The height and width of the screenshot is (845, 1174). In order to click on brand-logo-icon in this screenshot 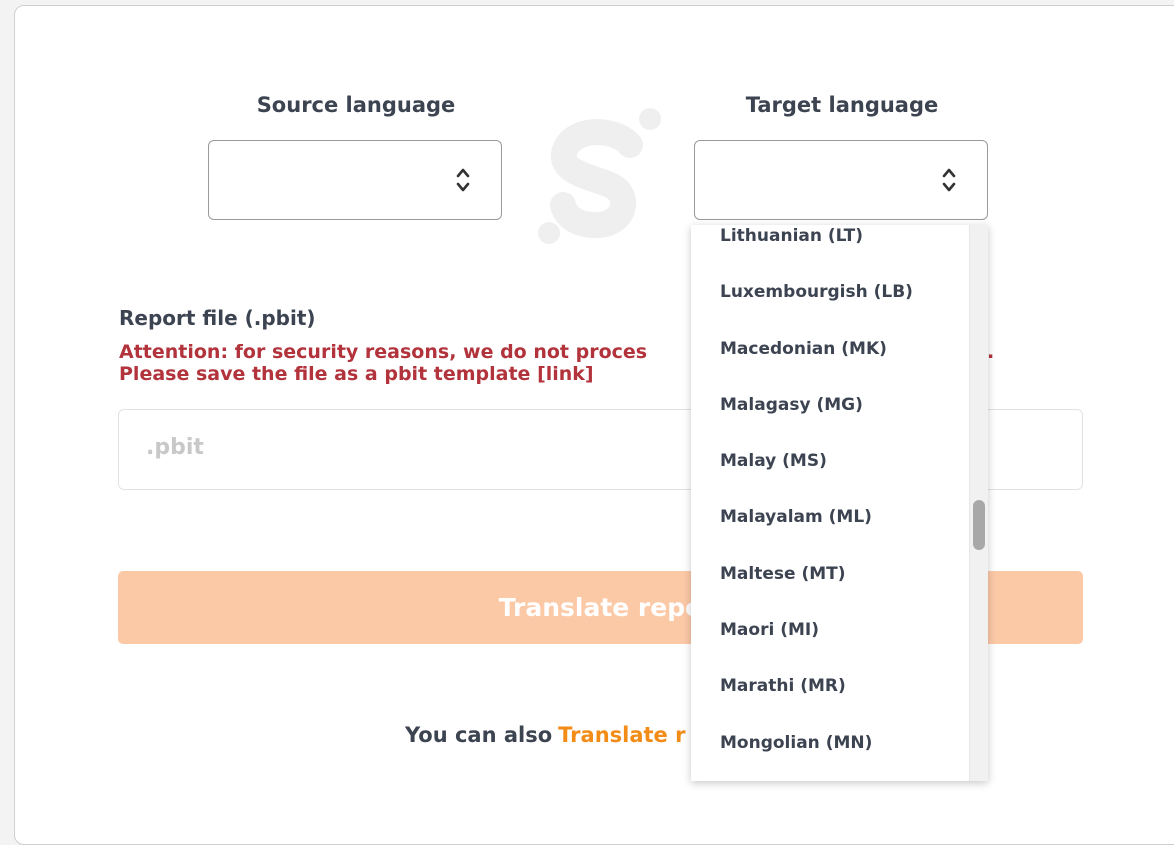, I will do `click(599, 176)`.